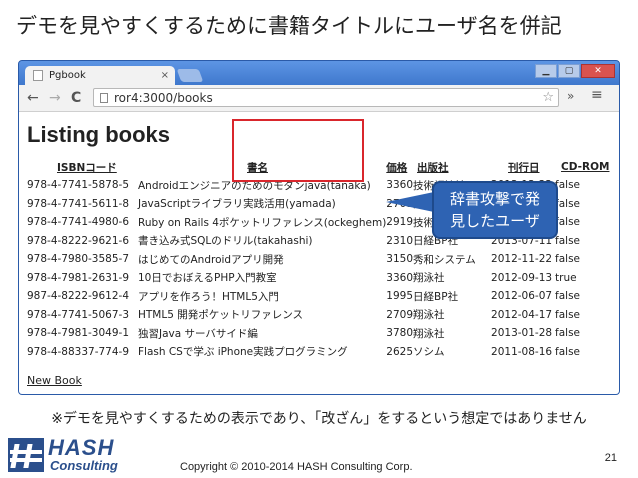  What do you see at coordinates (243, 352) in the screenshot?
I see `cell-title: Flash CSで学ぶ iPhone実践プログラミング` at bounding box center [243, 352].